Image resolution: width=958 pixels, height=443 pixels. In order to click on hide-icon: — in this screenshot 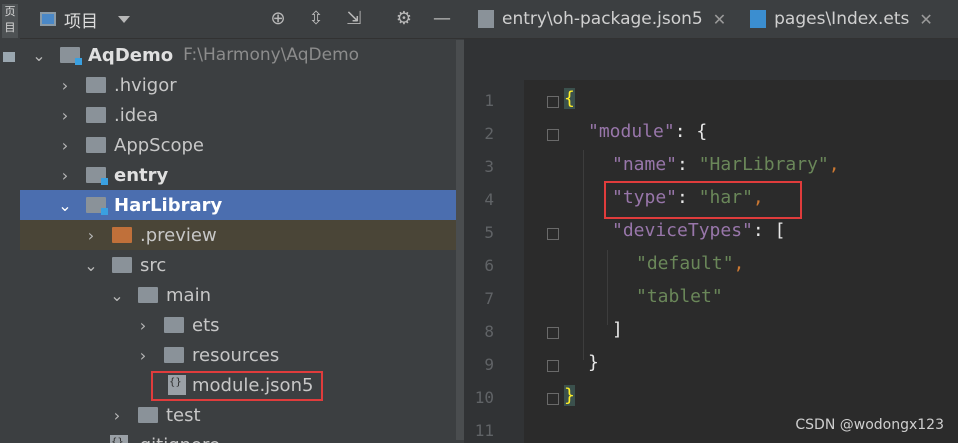, I will do `click(442, 19)`.